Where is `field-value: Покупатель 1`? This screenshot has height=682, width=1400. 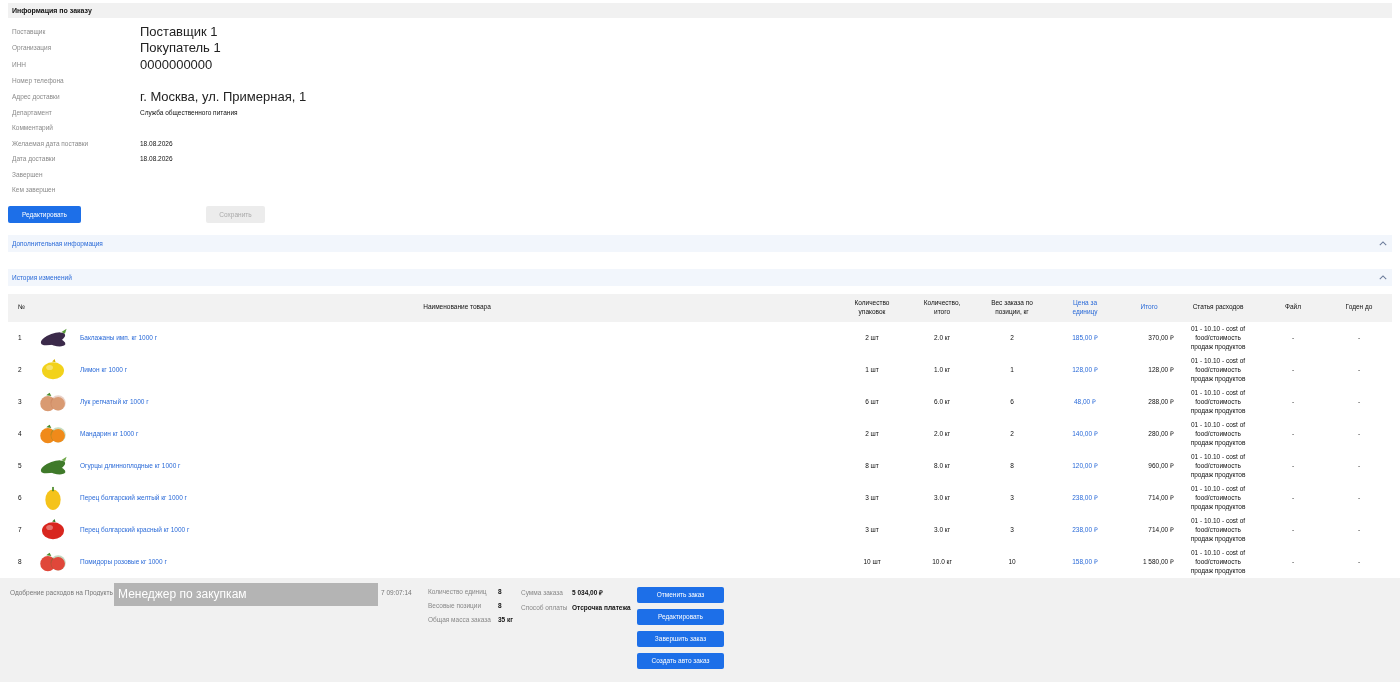 field-value: Покупатель 1 is located at coordinates (180, 48).